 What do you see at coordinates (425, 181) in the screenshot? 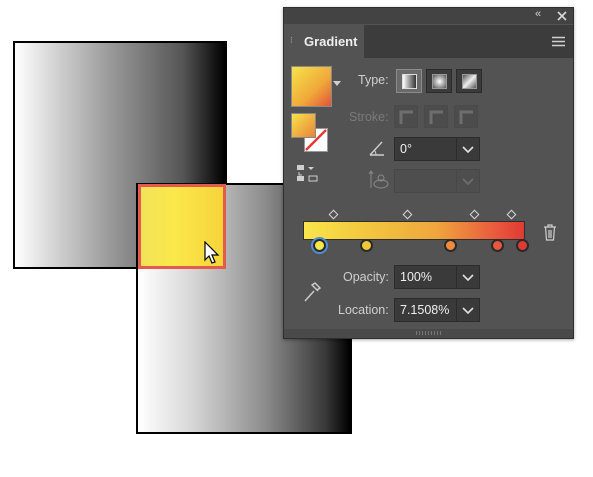
I see `aspect-ratio-input` at bounding box center [425, 181].